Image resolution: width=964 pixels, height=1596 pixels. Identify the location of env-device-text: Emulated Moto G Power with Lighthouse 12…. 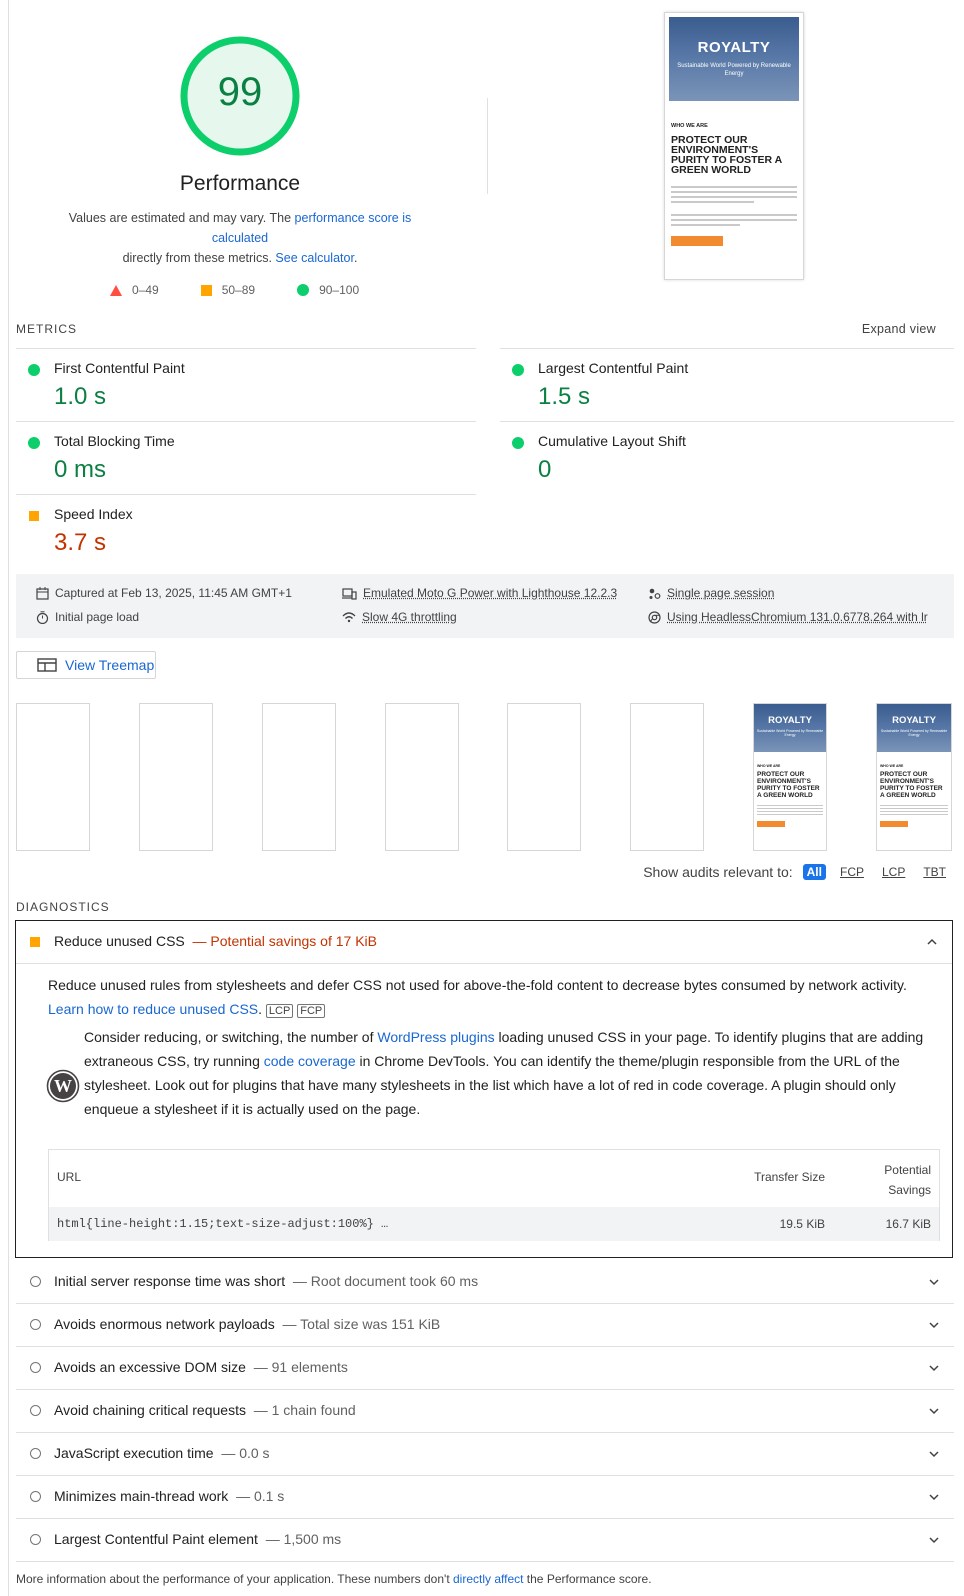
(490, 593).